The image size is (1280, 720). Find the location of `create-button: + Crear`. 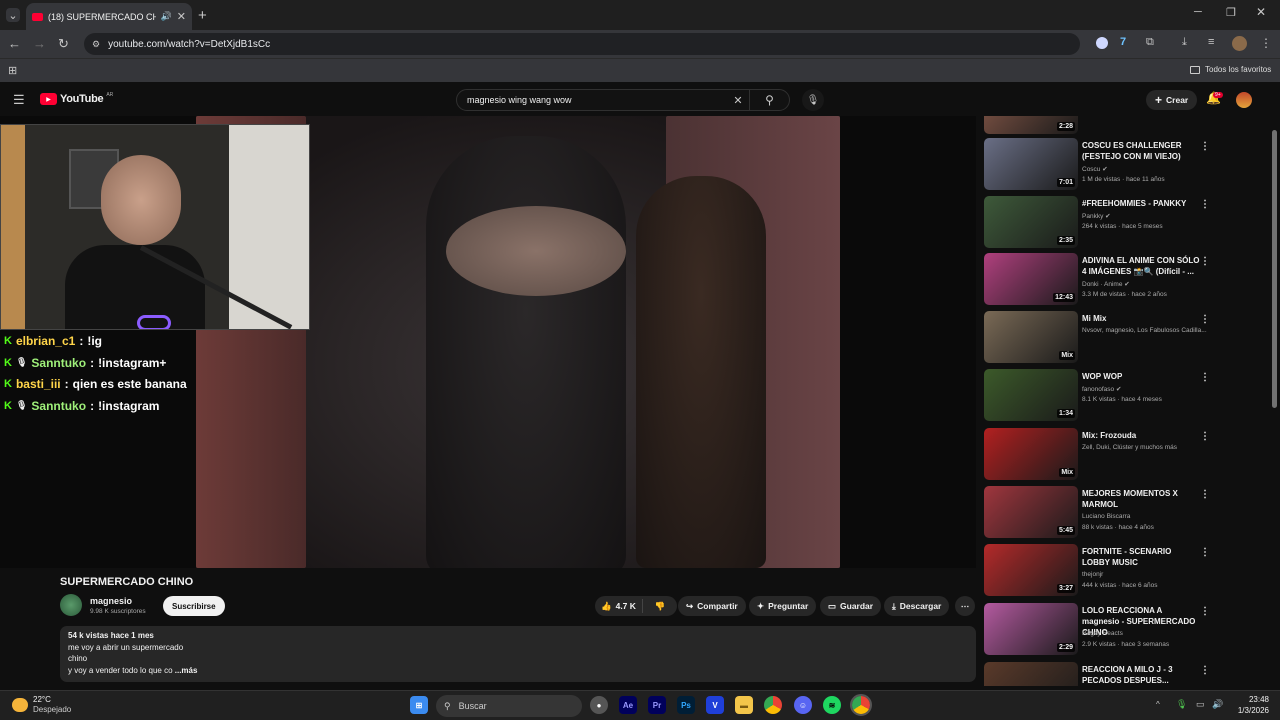

create-button: + Crear is located at coordinates (1172, 100).